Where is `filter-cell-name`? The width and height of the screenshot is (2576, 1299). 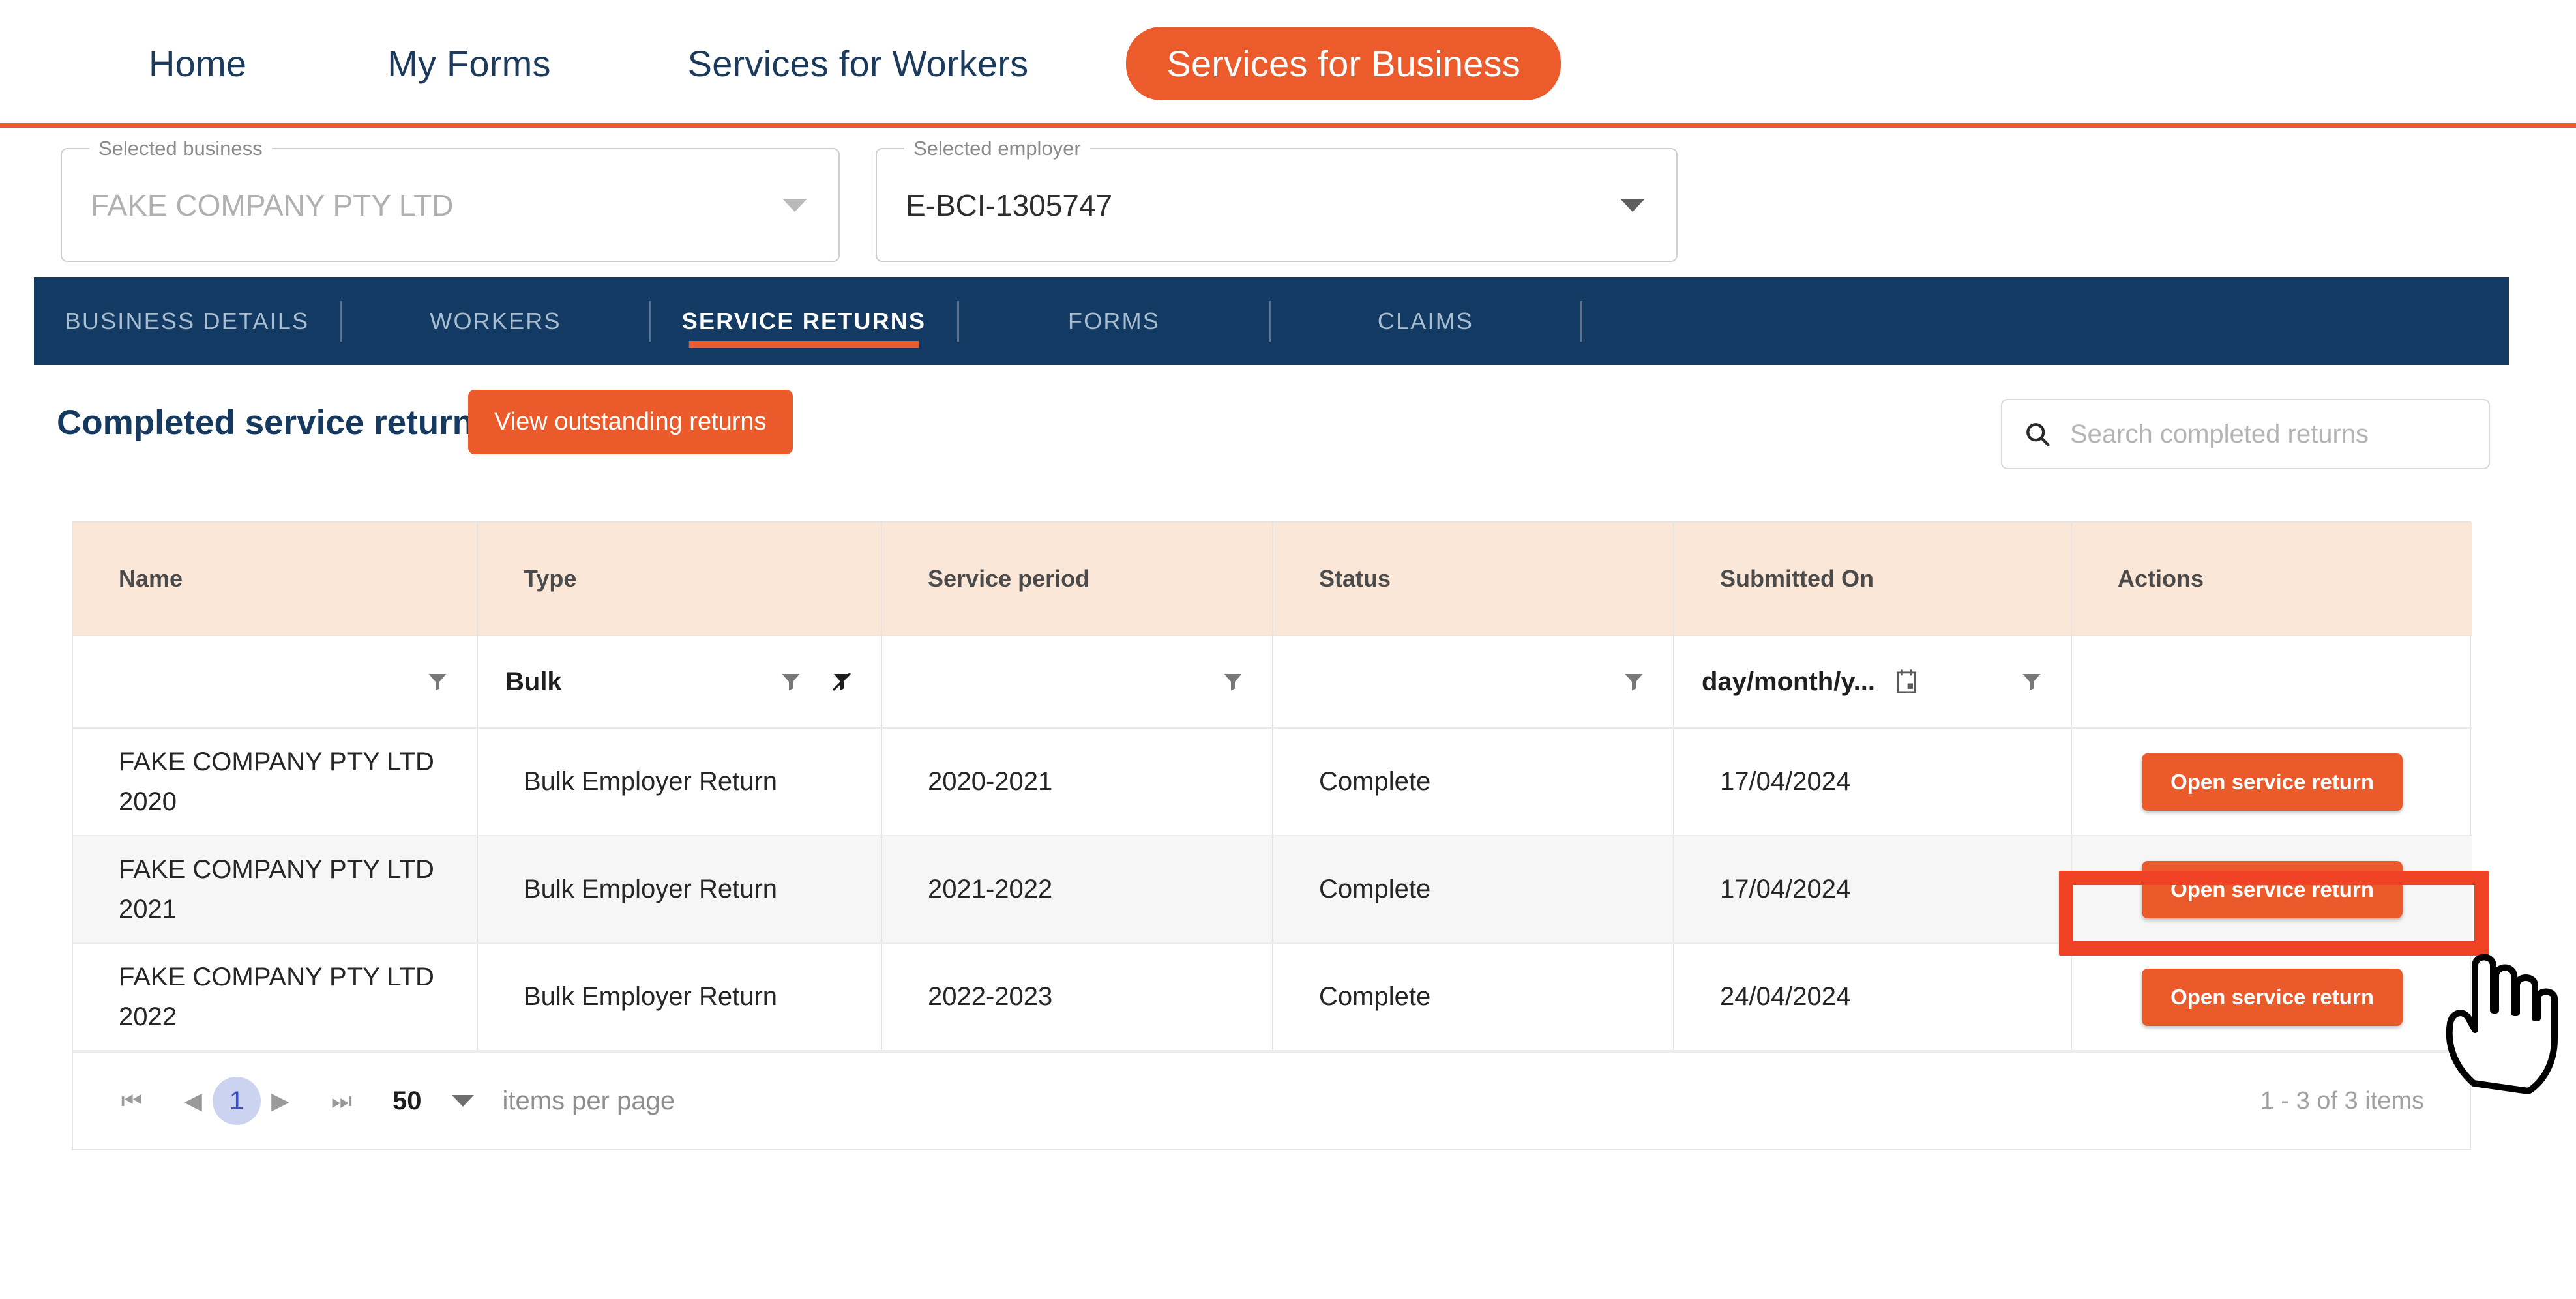
filter-cell-name is located at coordinates (275, 682).